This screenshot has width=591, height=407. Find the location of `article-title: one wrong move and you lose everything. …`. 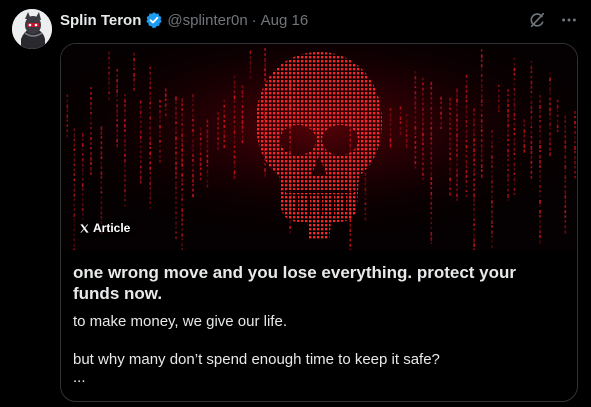

article-title: one wrong move and you lose everything. … is located at coordinates (295, 283).